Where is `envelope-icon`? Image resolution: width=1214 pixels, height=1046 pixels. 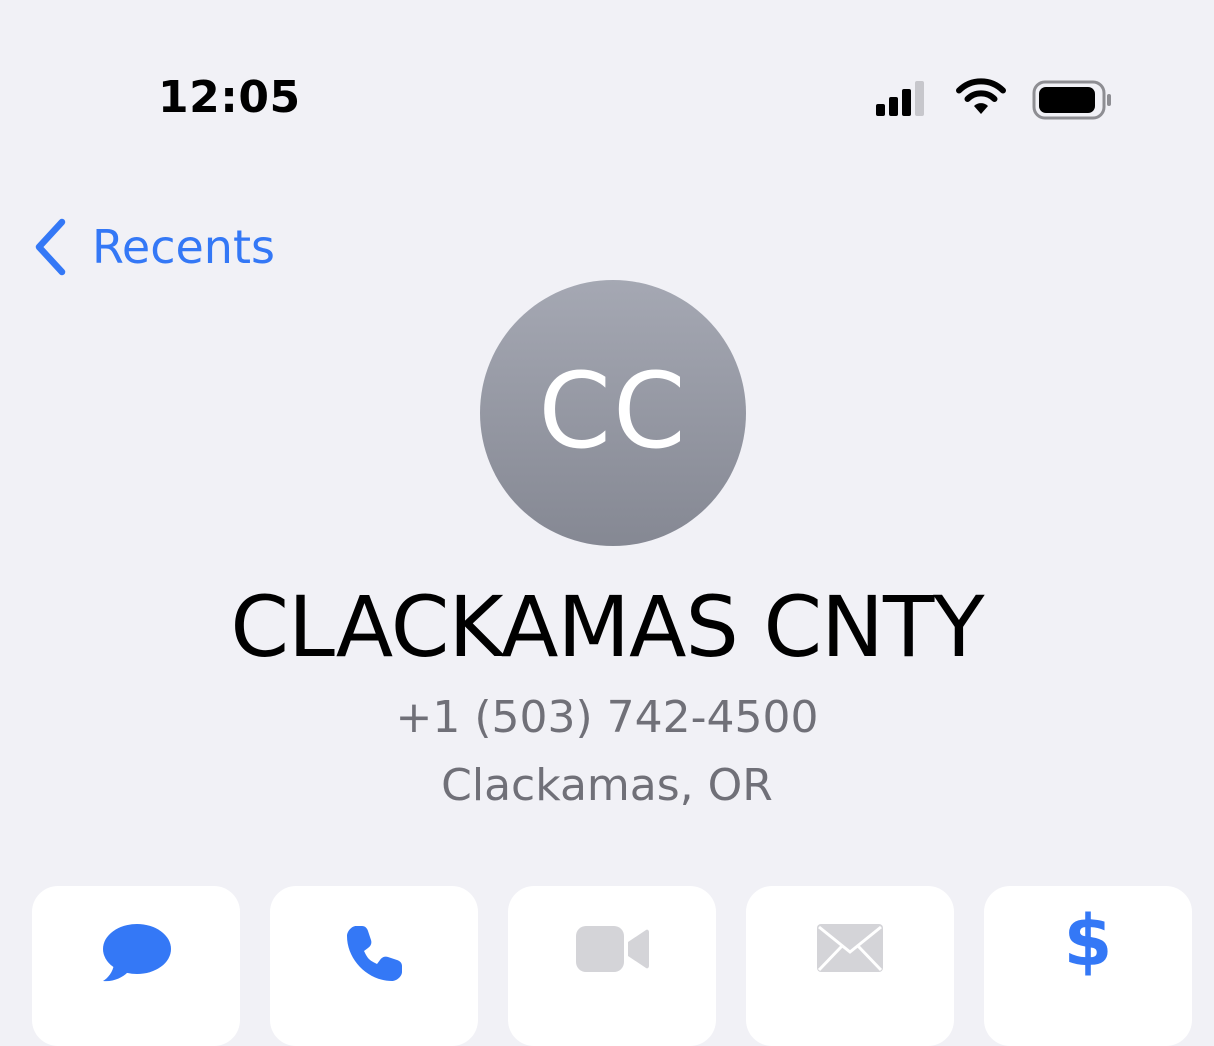 envelope-icon is located at coordinates (850, 948).